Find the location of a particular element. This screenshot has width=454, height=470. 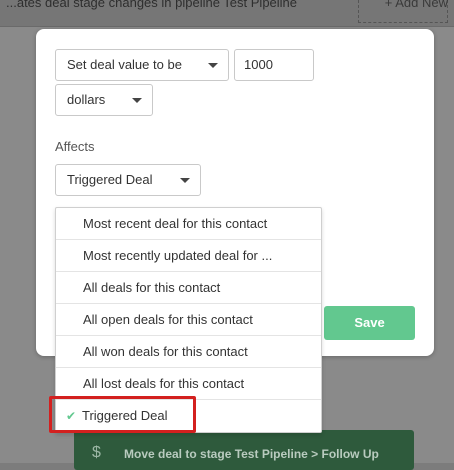

check-icon: ✔ is located at coordinates (71, 416).